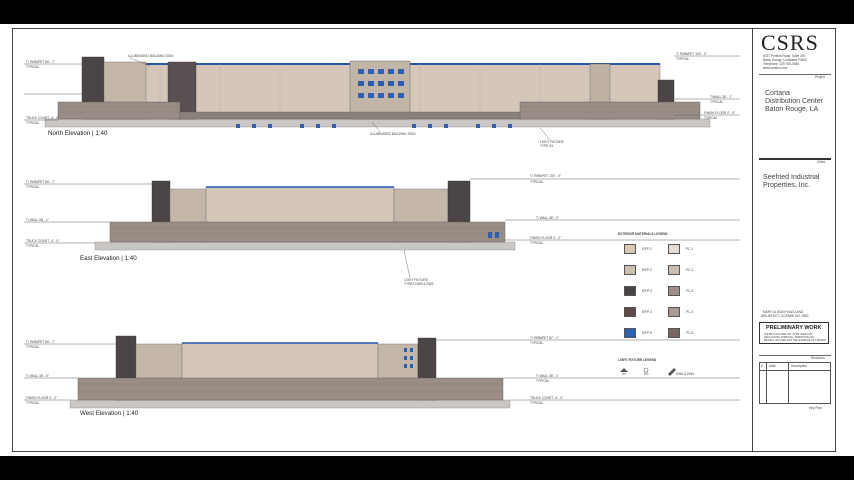 The width and height of the screenshot is (854, 480). Describe the element at coordinates (820, 77) in the screenshot. I see `project-label: Project` at that location.